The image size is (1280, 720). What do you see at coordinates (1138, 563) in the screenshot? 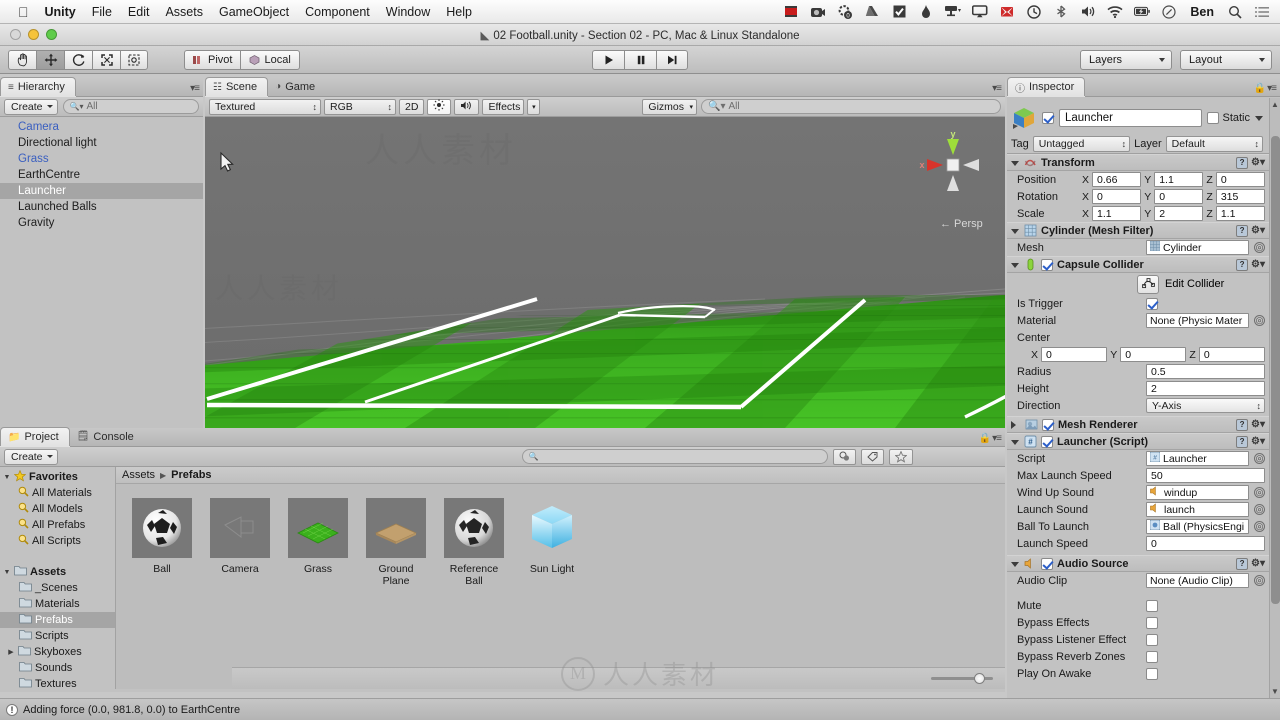
I see `component-header-audio-source: Audio Source ? ⚙▾` at bounding box center [1138, 563].